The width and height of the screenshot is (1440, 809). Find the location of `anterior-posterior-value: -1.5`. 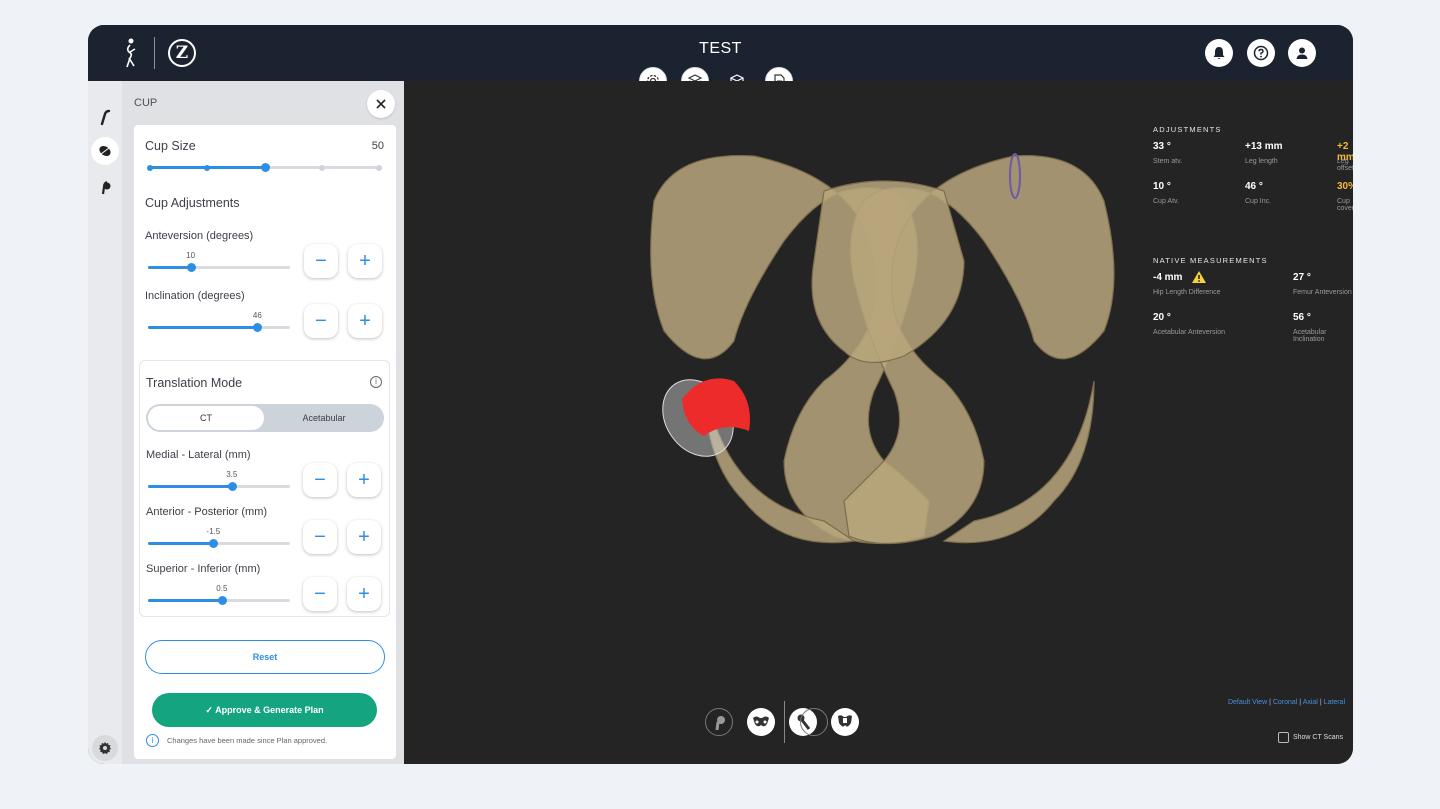

anterior-posterior-value: -1.5 is located at coordinates (213, 531).